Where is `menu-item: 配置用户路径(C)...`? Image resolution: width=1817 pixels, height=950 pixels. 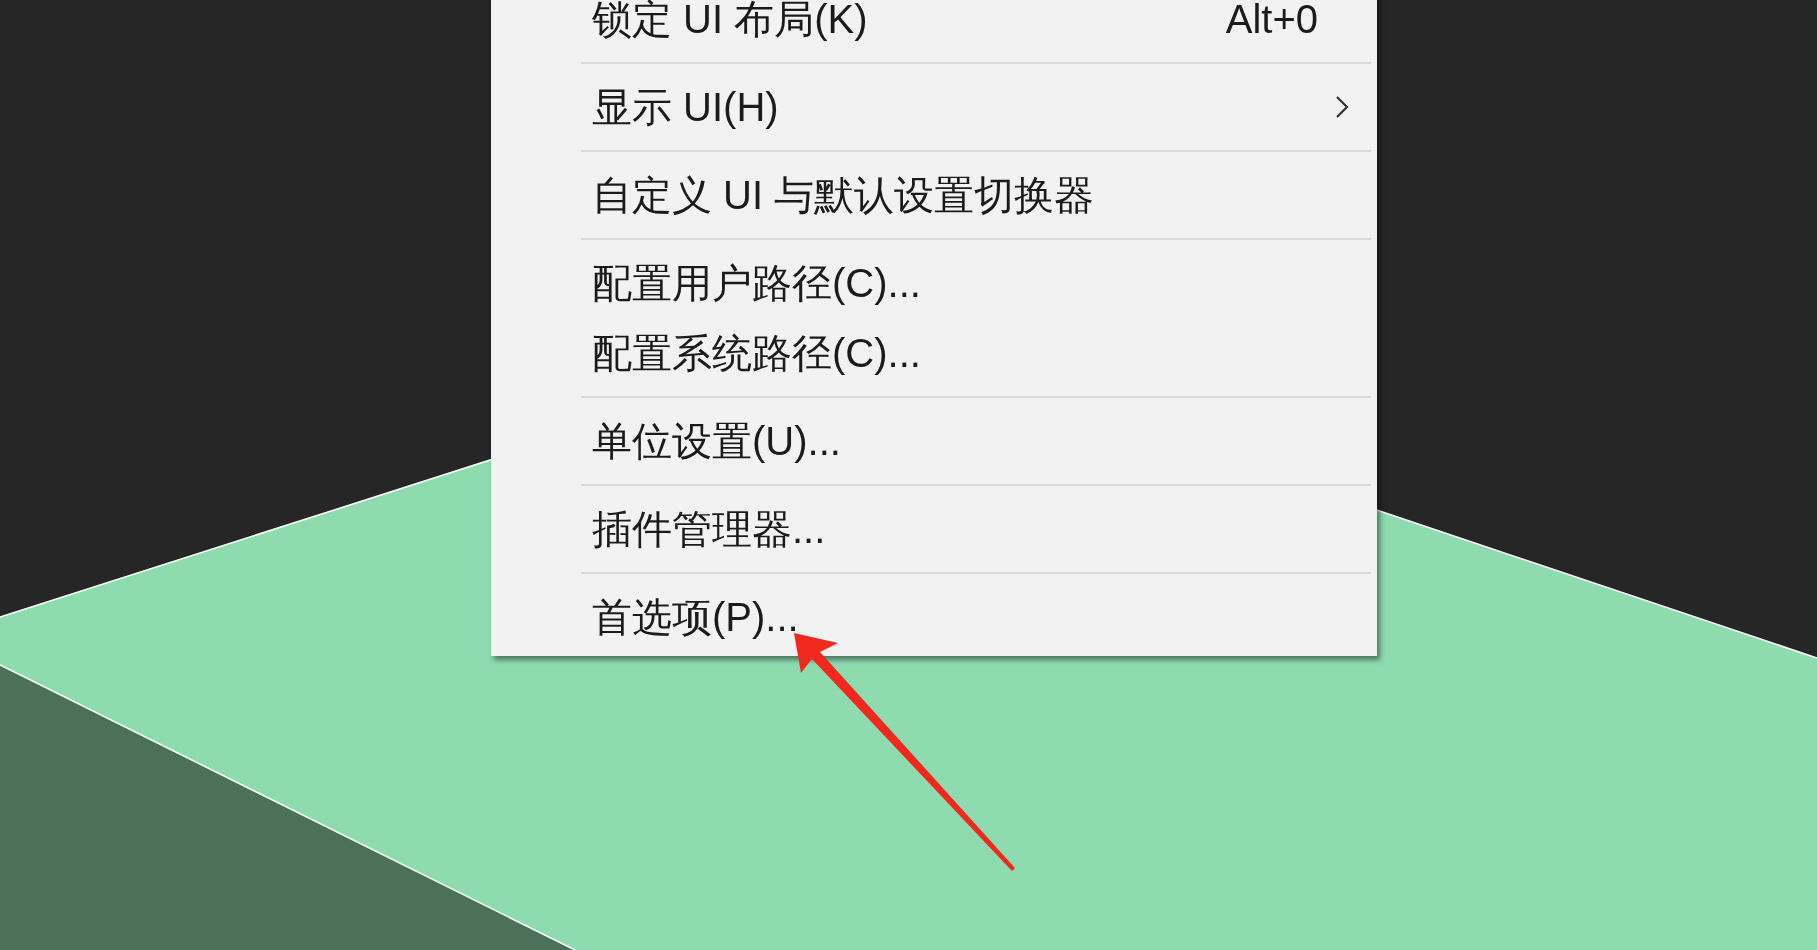
menu-item: 配置用户路径(C)... is located at coordinates (934, 283).